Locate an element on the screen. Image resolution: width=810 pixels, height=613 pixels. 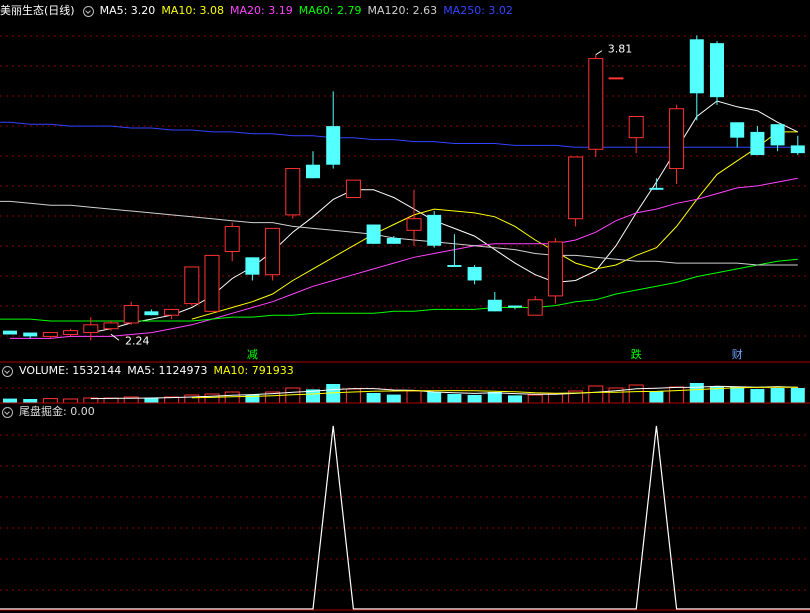
volume-ma5-value: MA5: 1124973 is located at coordinates (167, 370).